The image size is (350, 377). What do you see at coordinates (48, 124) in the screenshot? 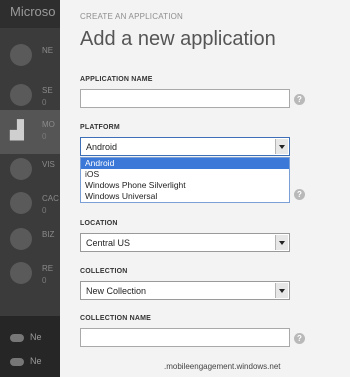
I see `sidebar-item-label: MO` at bounding box center [48, 124].